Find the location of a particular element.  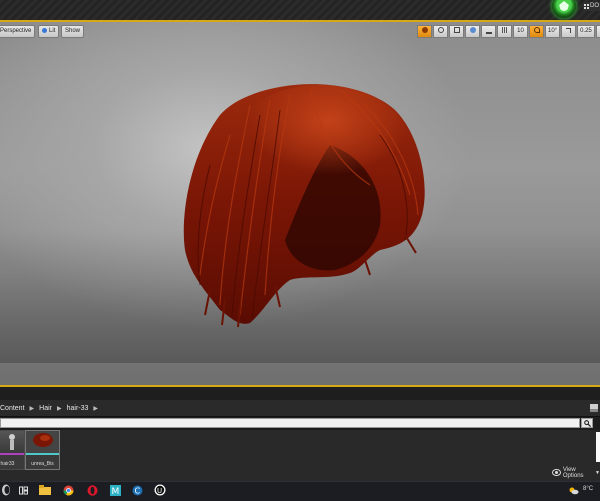

hair-thumbnail-icon is located at coordinates (42, 442).